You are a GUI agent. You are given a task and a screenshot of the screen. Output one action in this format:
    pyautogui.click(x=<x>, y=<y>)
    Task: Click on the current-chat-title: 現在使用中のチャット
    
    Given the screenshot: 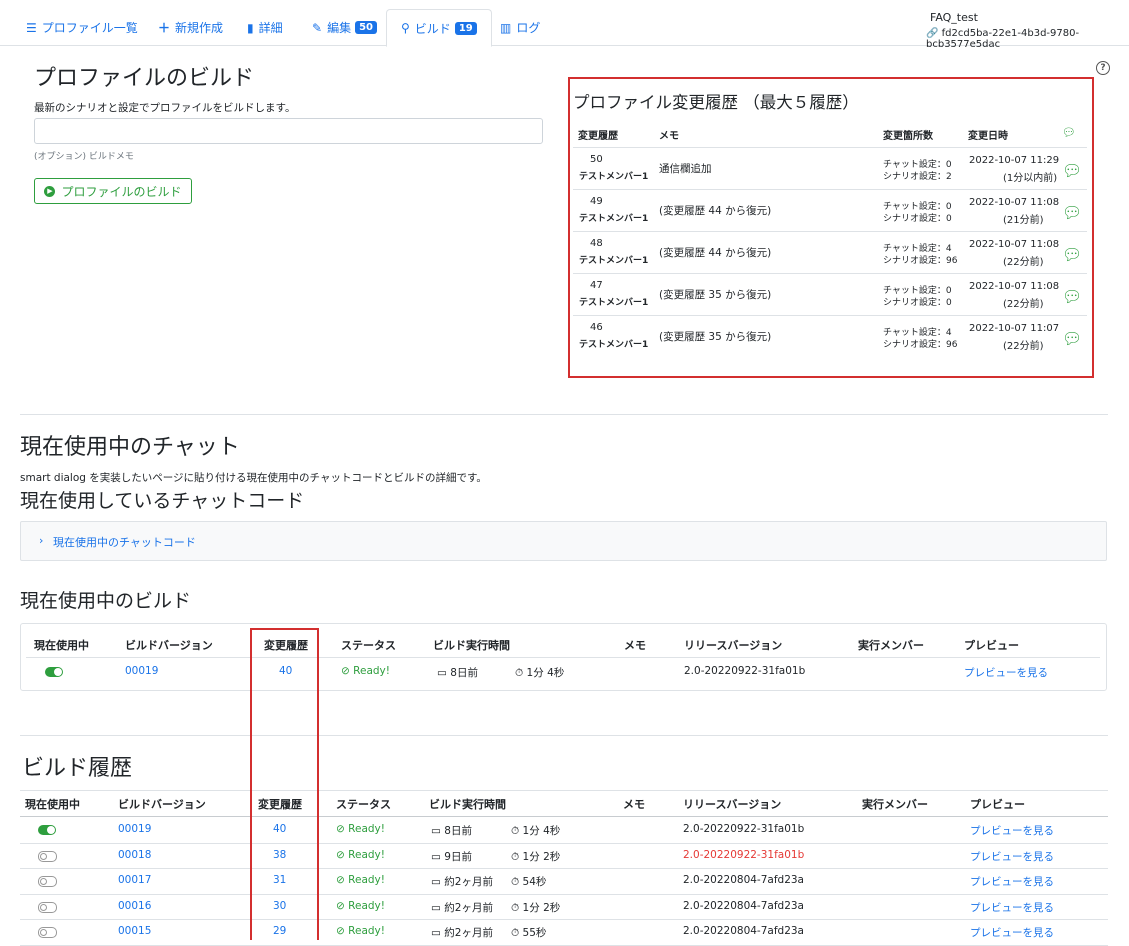 What is the action you would take?
    pyautogui.click(x=130, y=447)
    